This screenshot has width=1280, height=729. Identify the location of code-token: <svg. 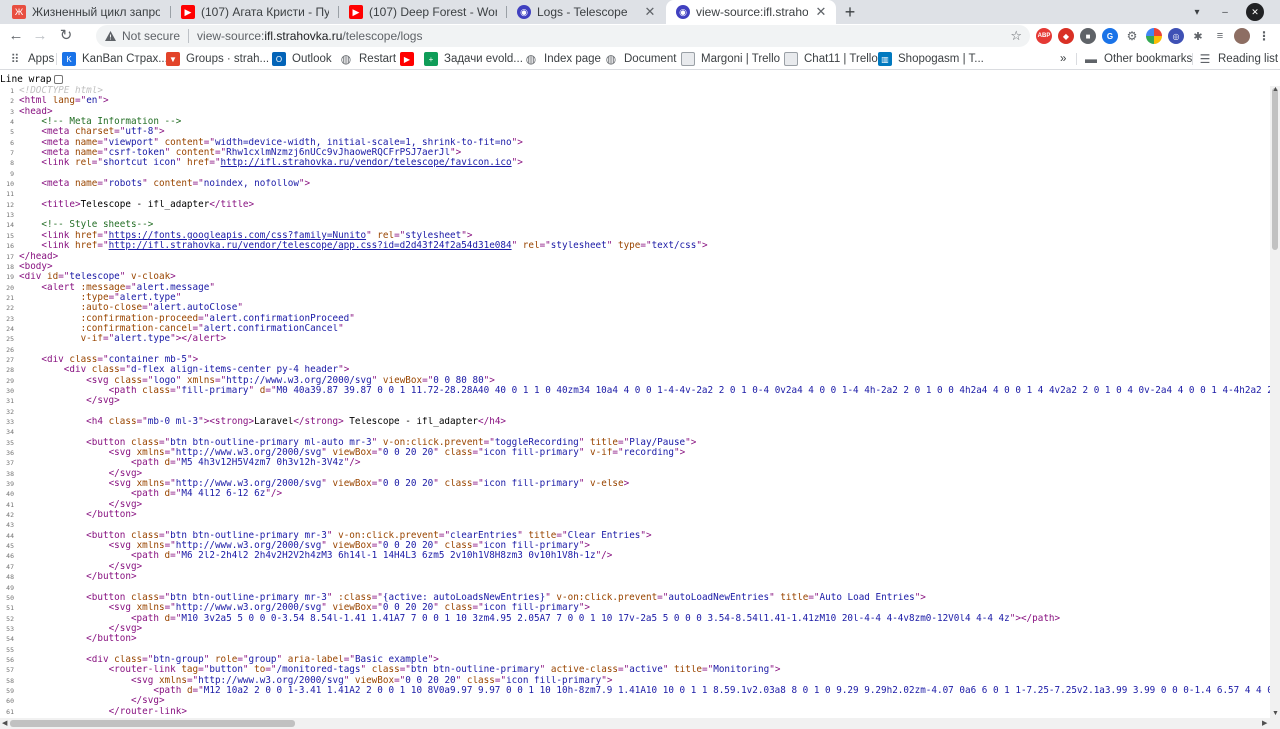
(122, 484).